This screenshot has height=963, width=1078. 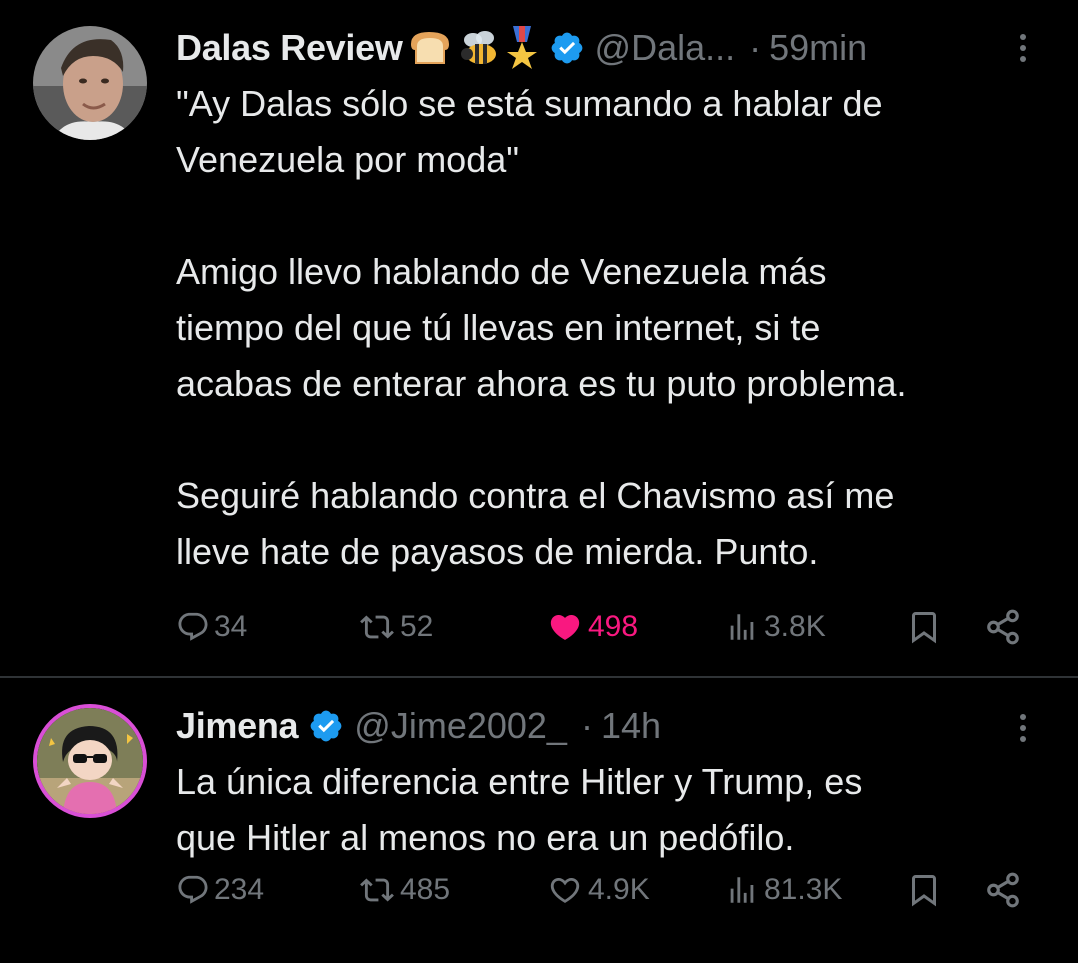 What do you see at coordinates (348, 159) in the screenshot?
I see `tweet-line: Venezuela por moda"` at bounding box center [348, 159].